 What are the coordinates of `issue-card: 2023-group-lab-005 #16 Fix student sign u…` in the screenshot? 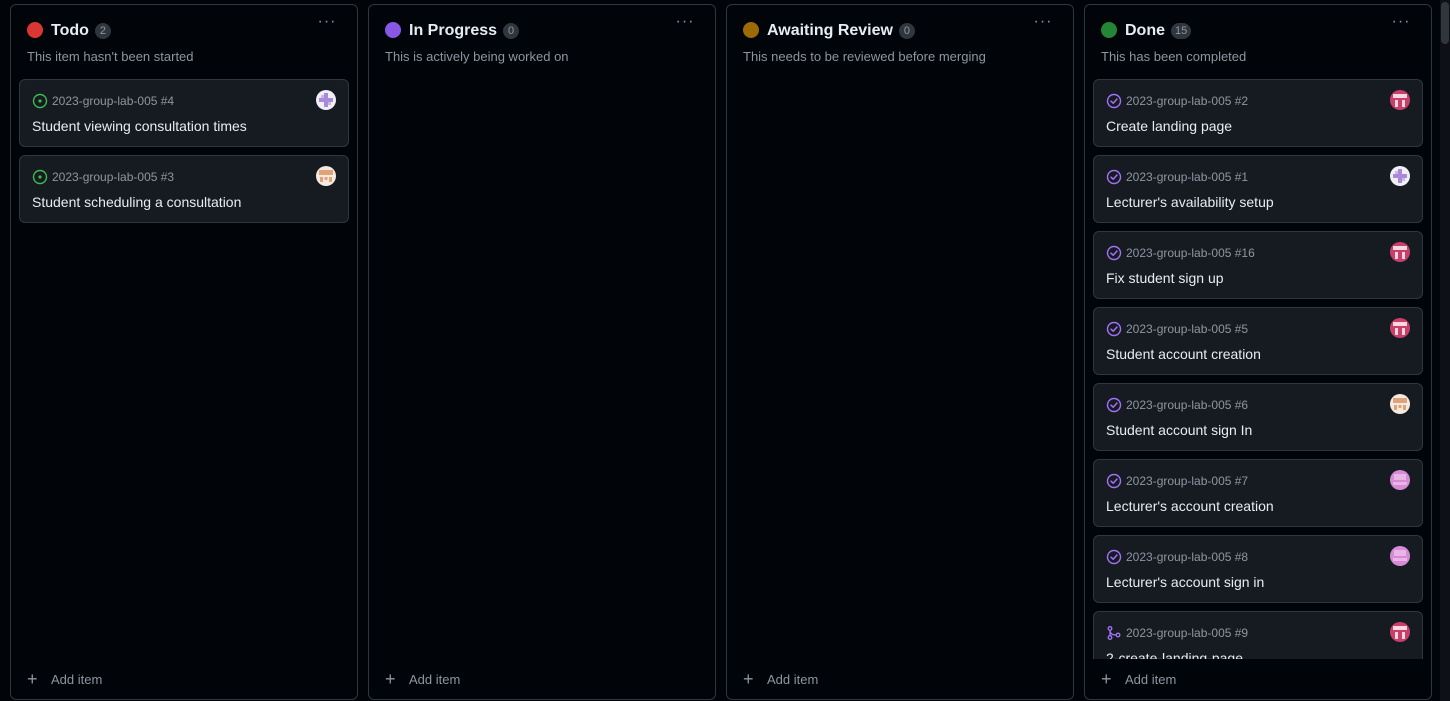 It's located at (1258, 265).